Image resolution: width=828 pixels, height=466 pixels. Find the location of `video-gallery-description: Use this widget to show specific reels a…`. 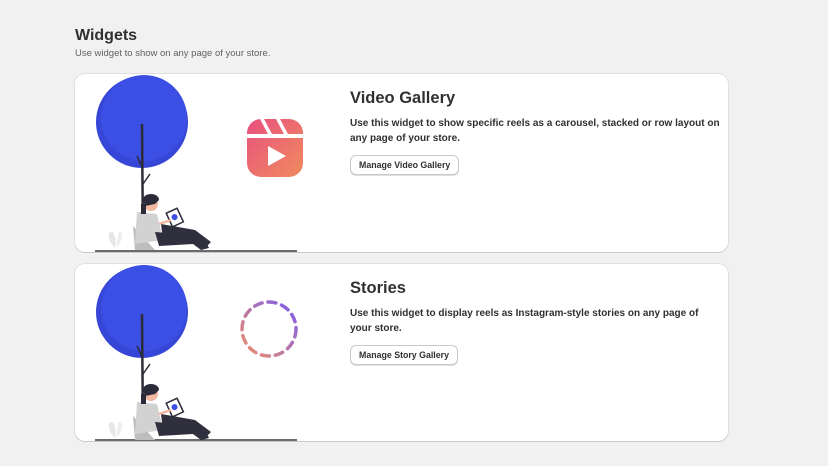

video-gallery-description: Use this widget to show specific reels a… is located at coordinates (535, 131).